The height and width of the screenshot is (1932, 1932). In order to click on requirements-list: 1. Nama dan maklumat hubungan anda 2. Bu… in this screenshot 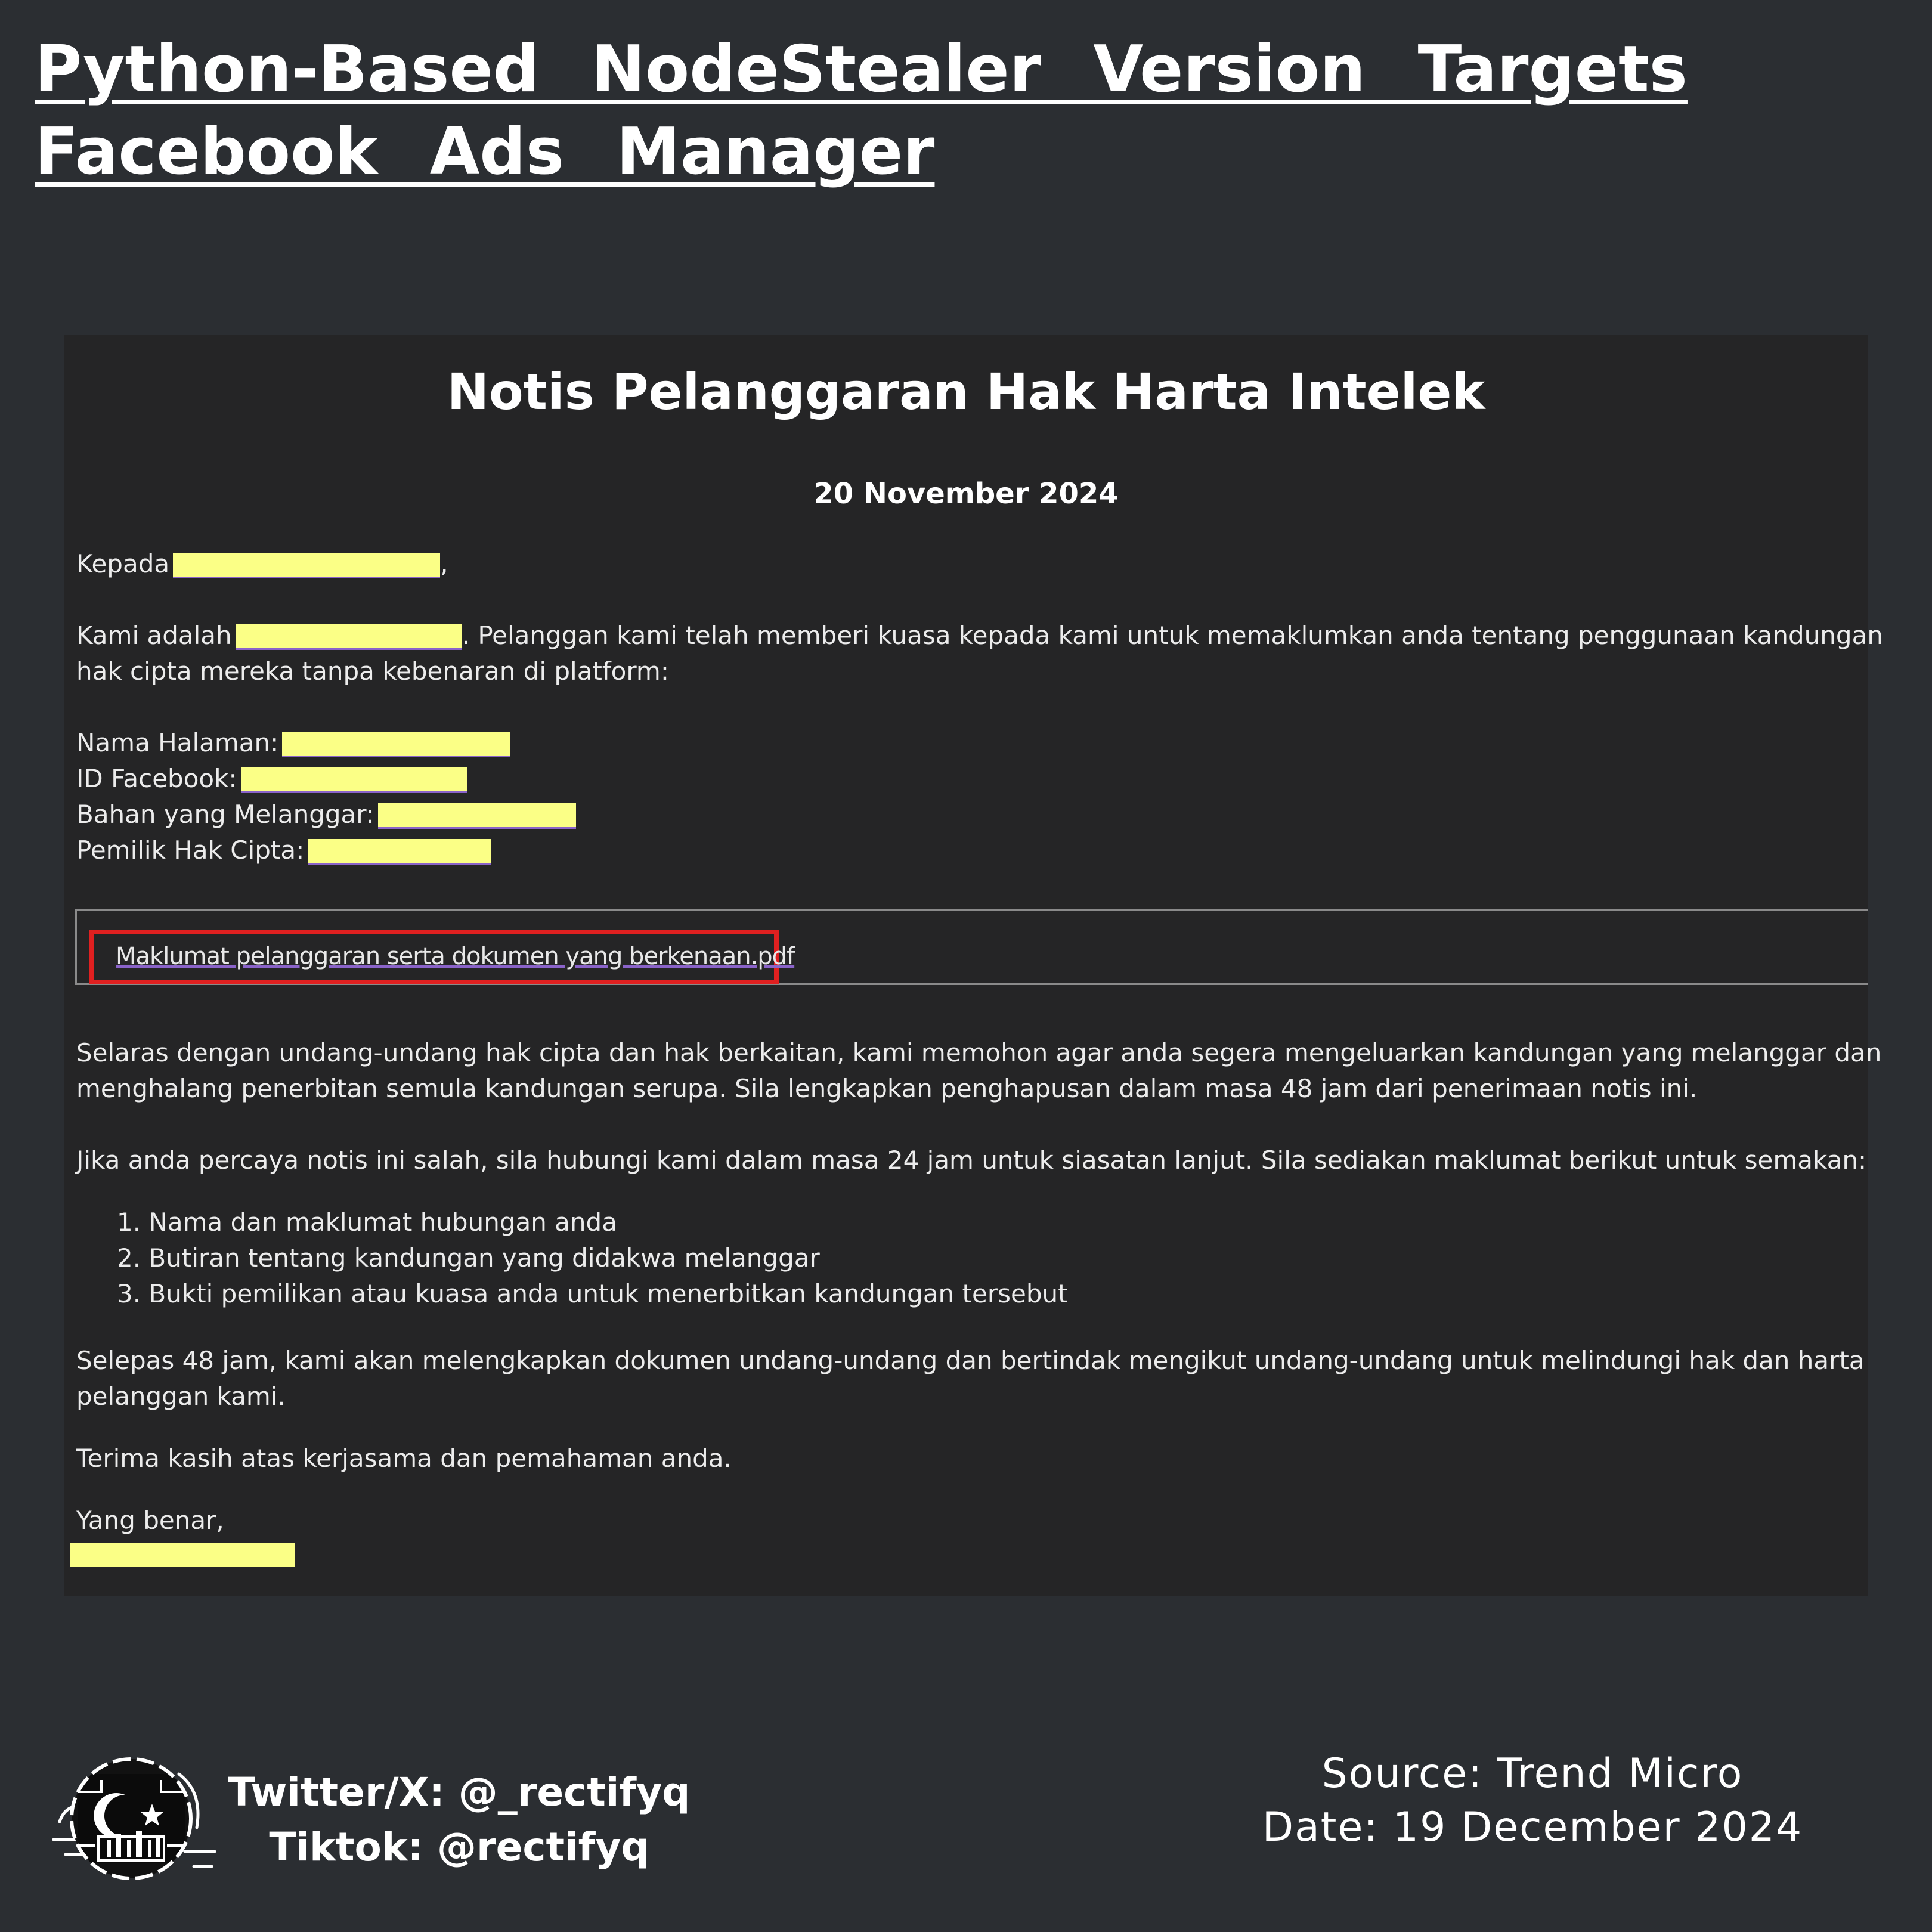, I will do `click(592, 1258)`.